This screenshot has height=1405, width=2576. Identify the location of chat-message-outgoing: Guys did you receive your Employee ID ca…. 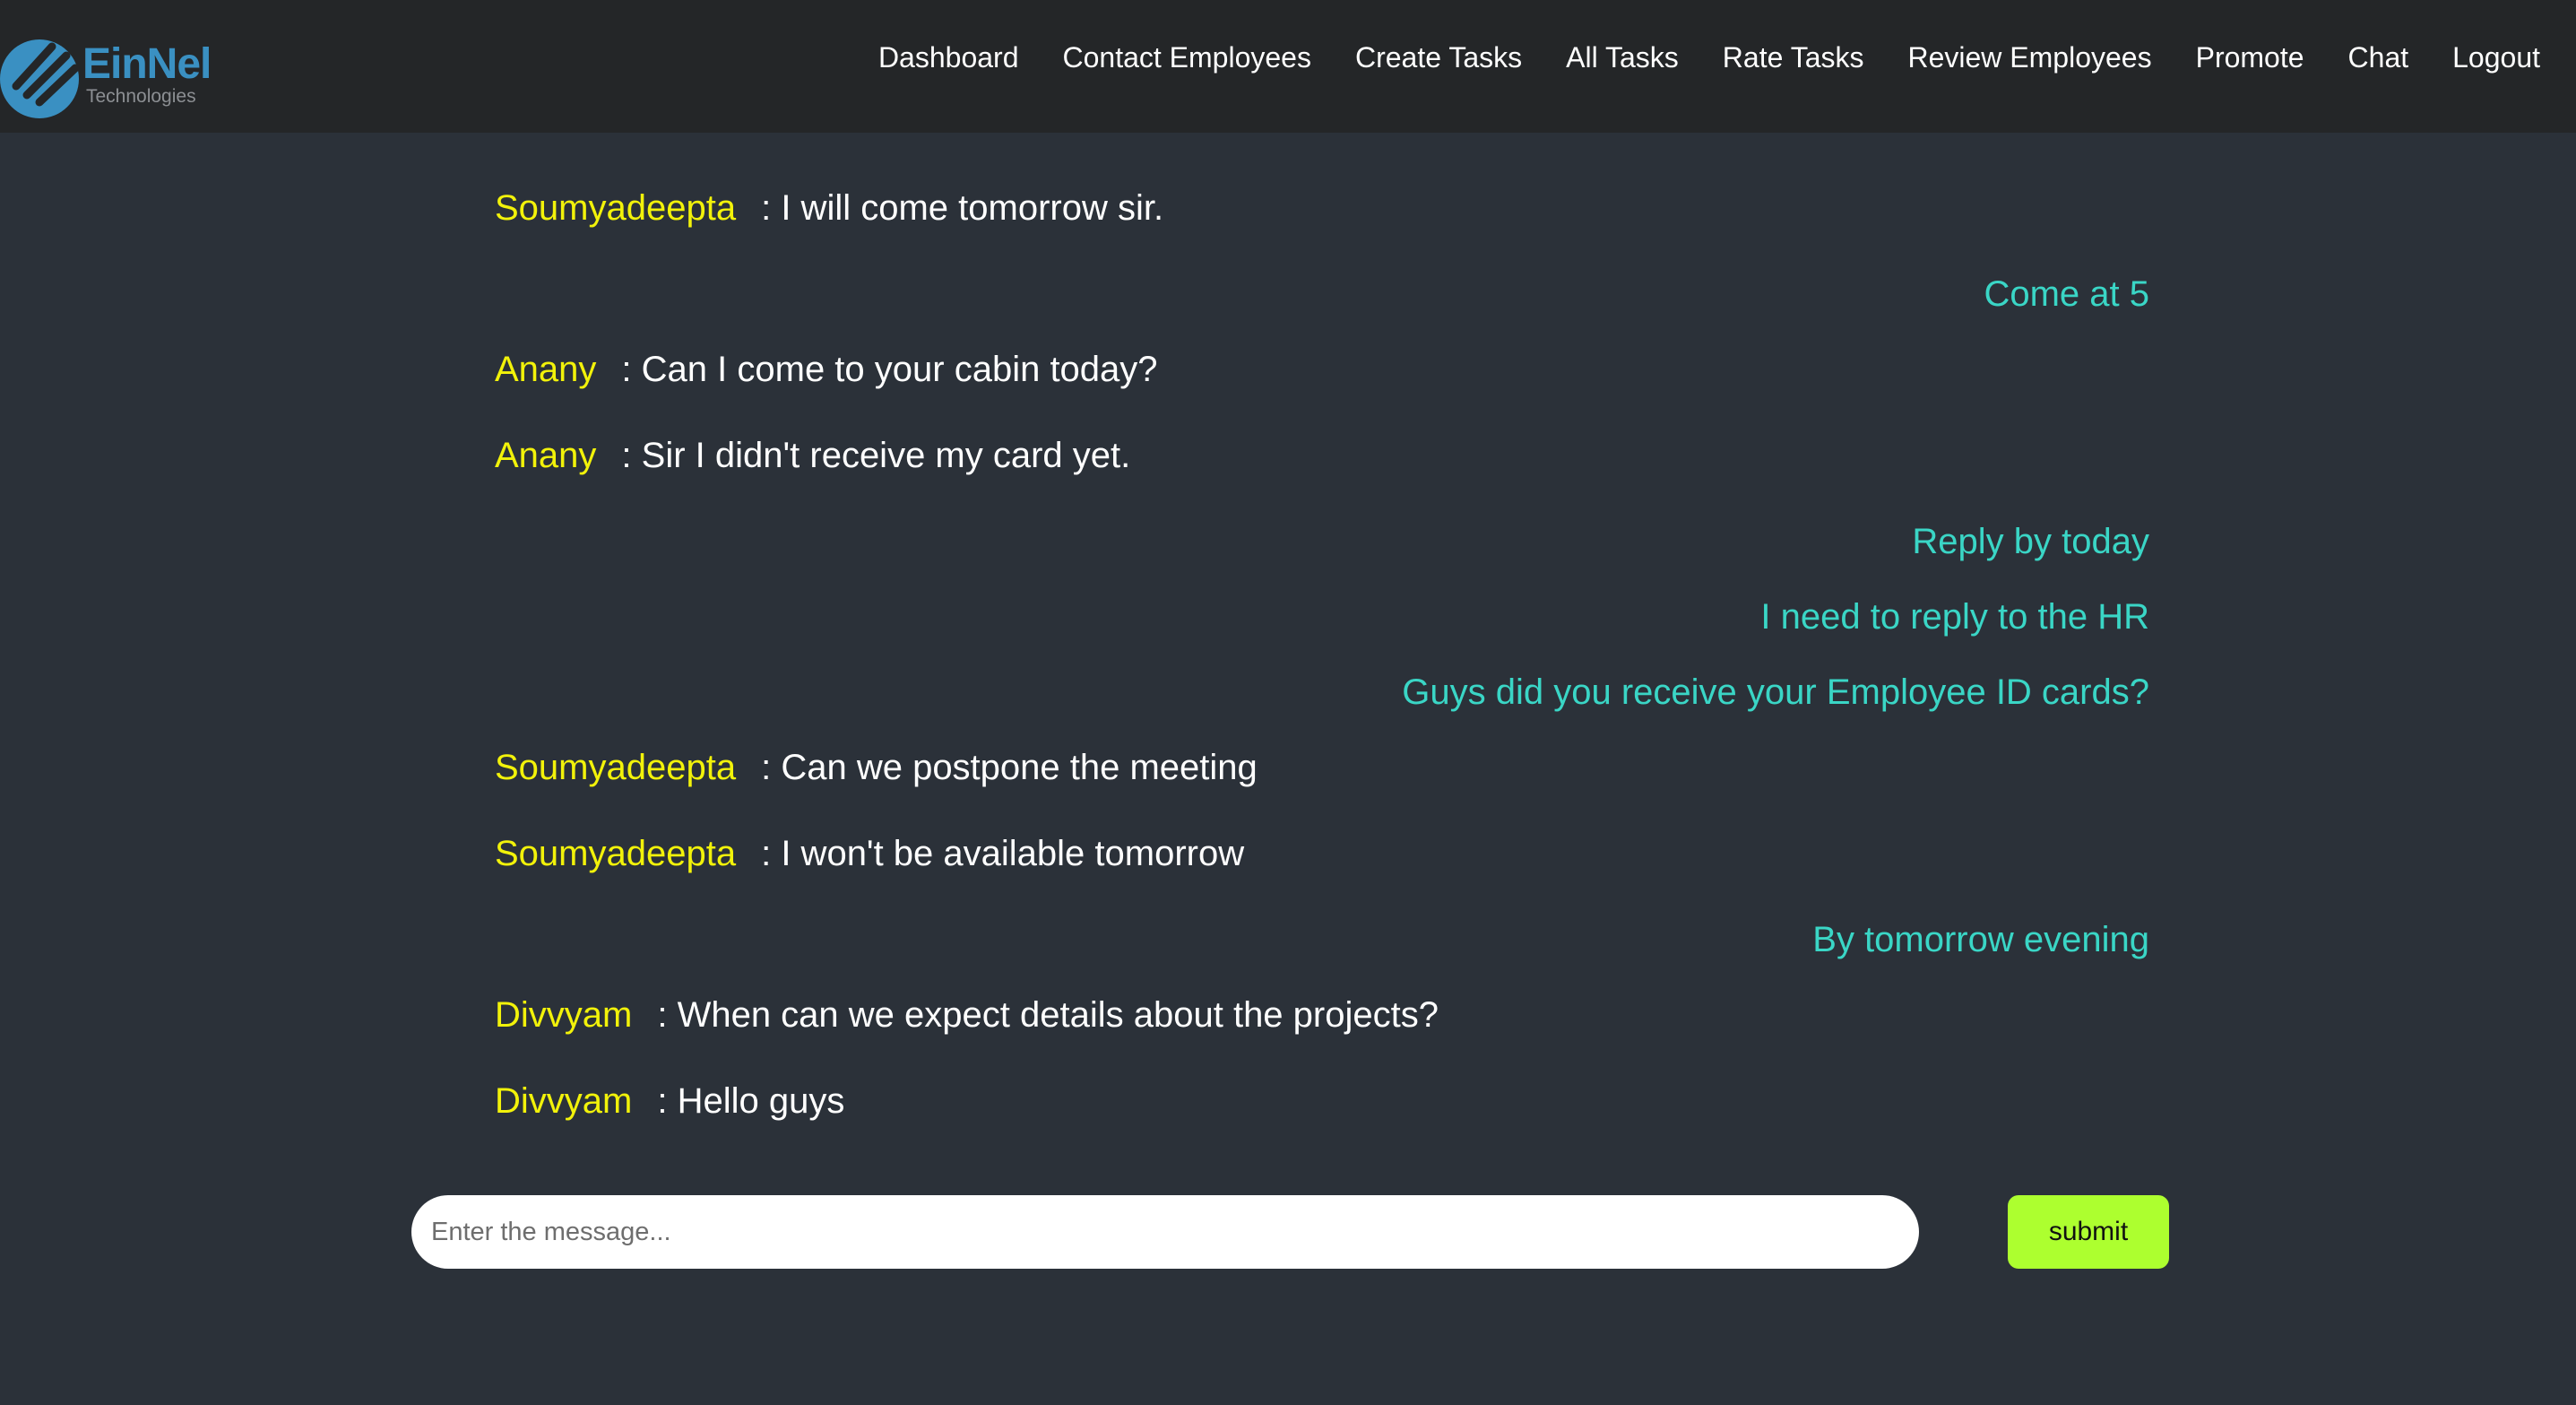
(1775, 692).